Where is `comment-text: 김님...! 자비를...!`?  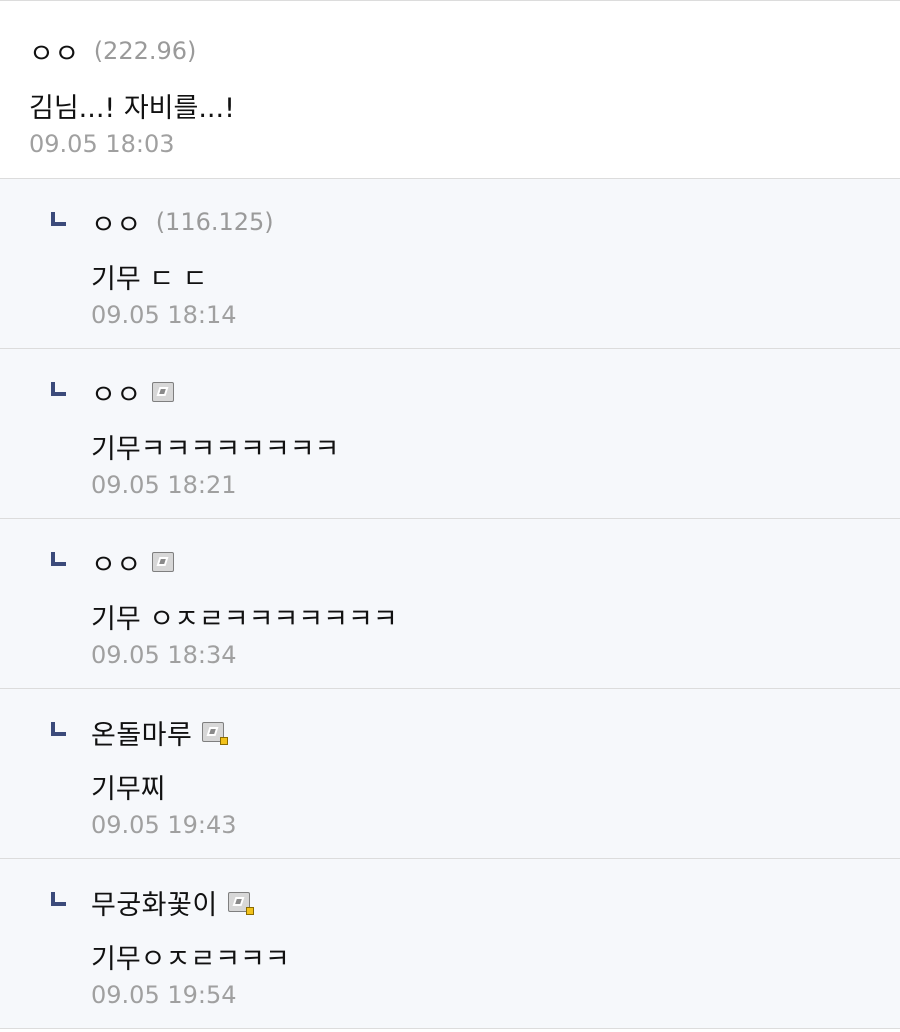 comment-text: 김님...! 자비를...! is located at coordinates (132, 108).